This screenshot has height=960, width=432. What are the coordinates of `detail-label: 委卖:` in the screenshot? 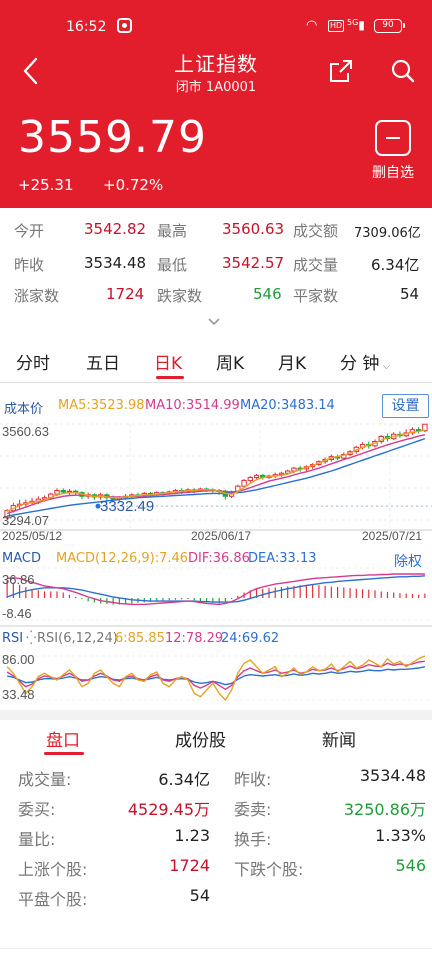 It's located at (253, 809).